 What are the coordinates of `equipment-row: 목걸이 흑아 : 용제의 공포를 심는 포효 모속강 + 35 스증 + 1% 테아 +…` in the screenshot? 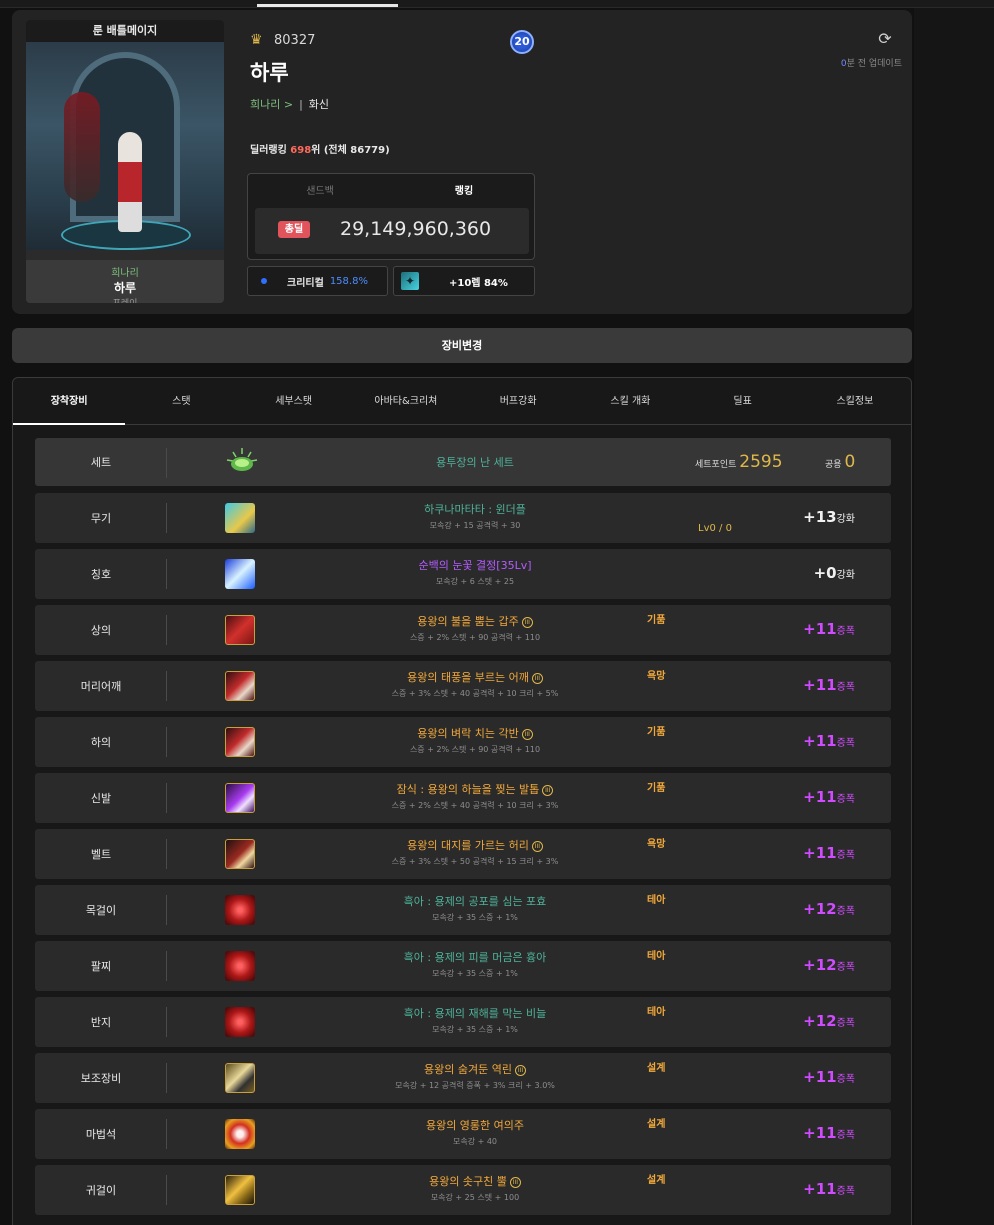 It's located at (463, 910).